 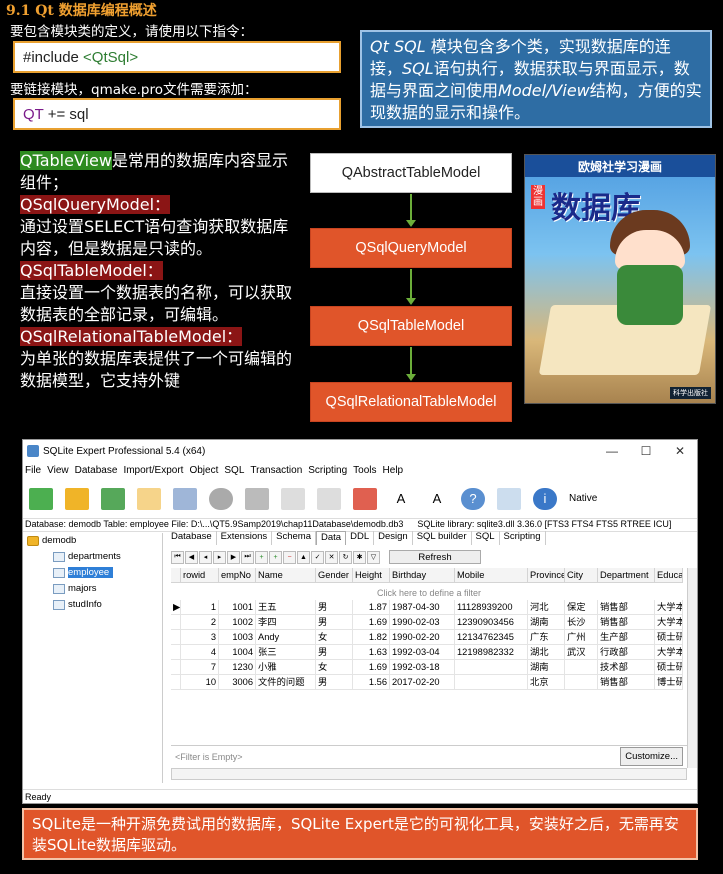 I want to click on next-page-button: ▶, so click(x=233, y=557).